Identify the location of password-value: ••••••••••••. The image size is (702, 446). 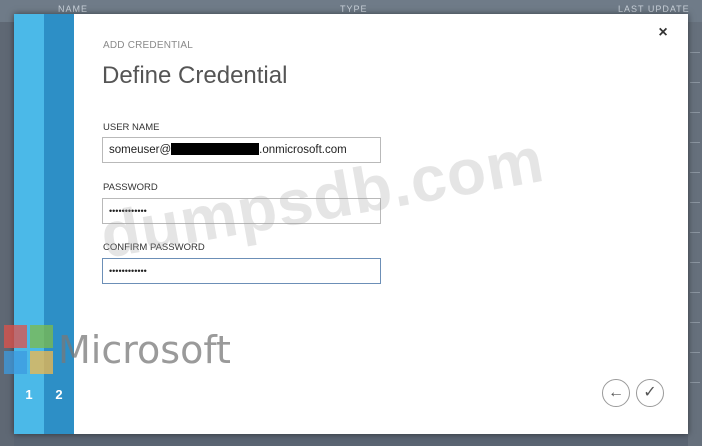
(128, 211).